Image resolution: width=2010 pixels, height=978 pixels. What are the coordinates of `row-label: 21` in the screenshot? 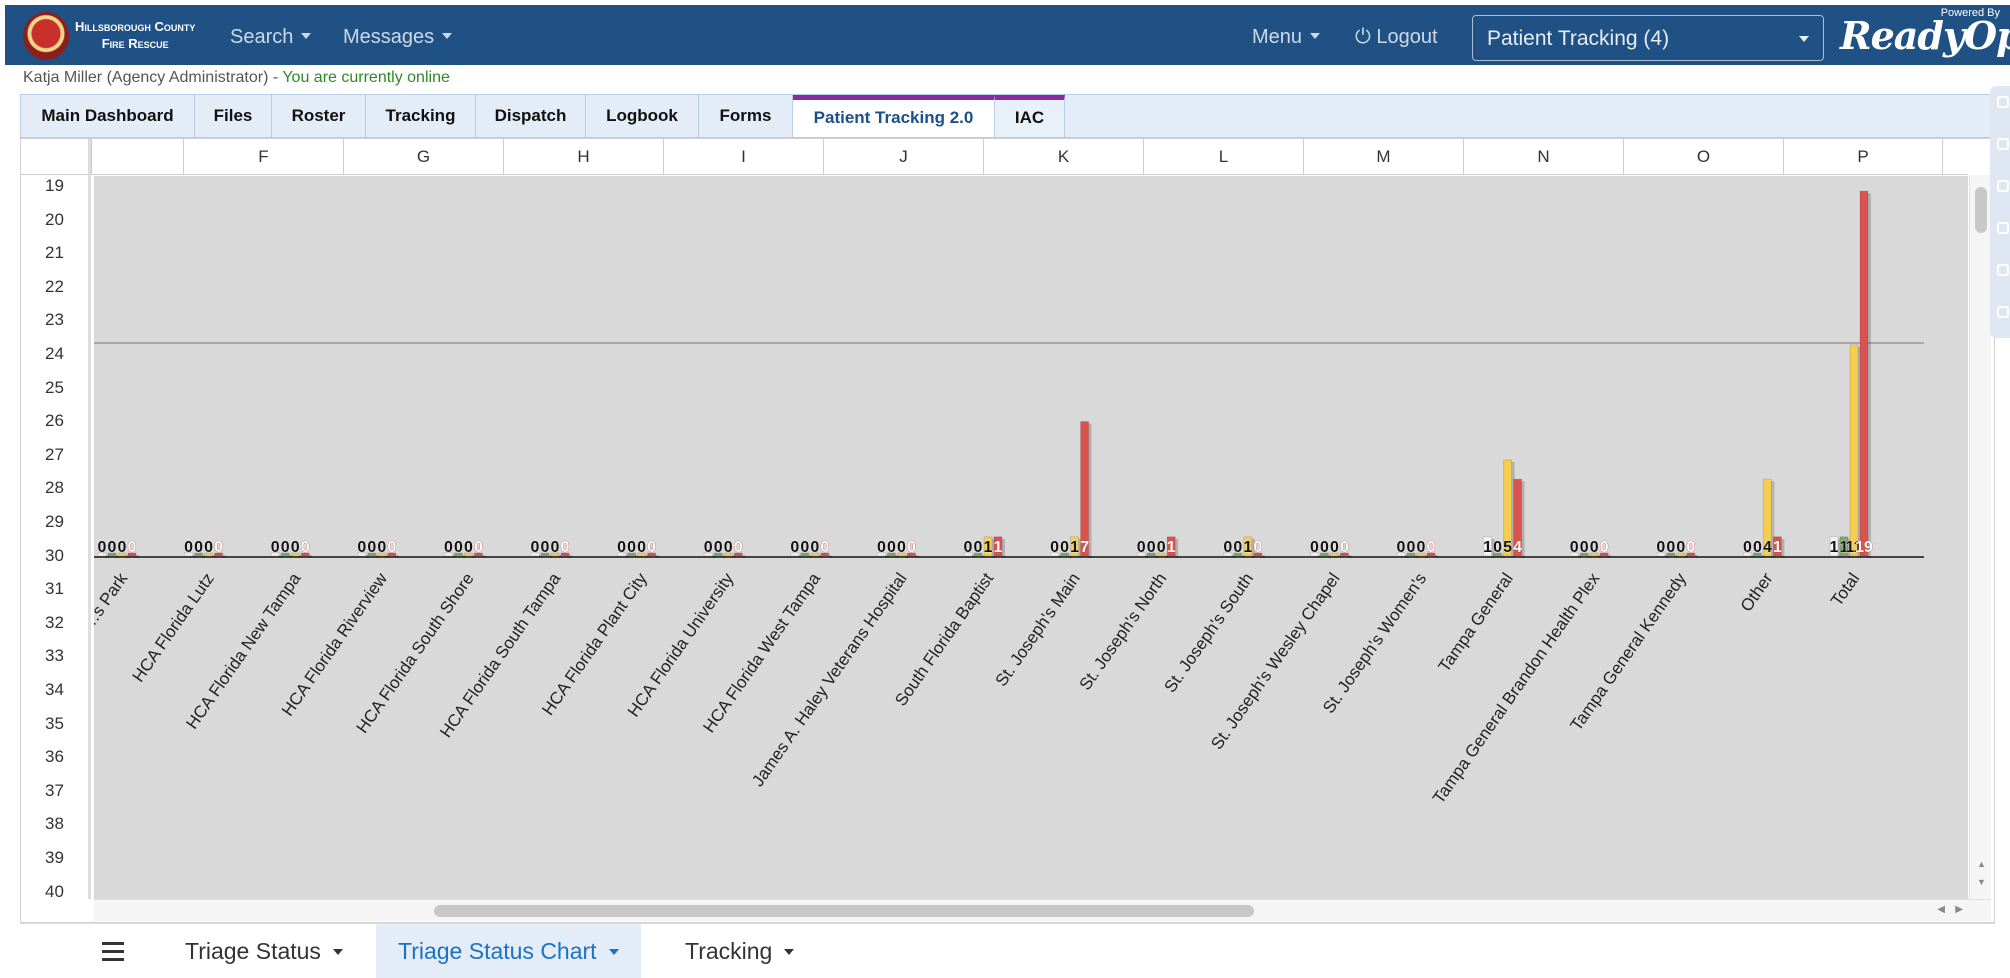 It's located at (54, 253).